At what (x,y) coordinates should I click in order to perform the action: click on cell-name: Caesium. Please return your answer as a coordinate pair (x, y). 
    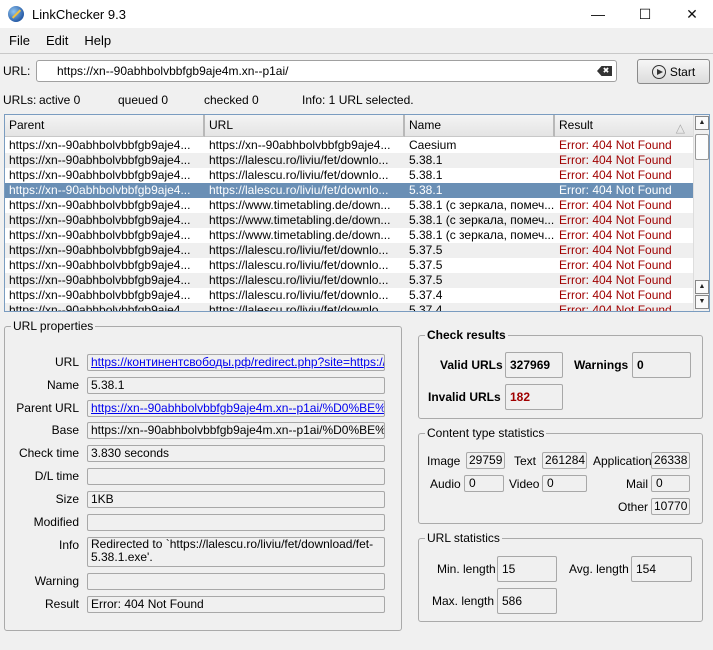
    Looking at the image, I should click on (433, 145).